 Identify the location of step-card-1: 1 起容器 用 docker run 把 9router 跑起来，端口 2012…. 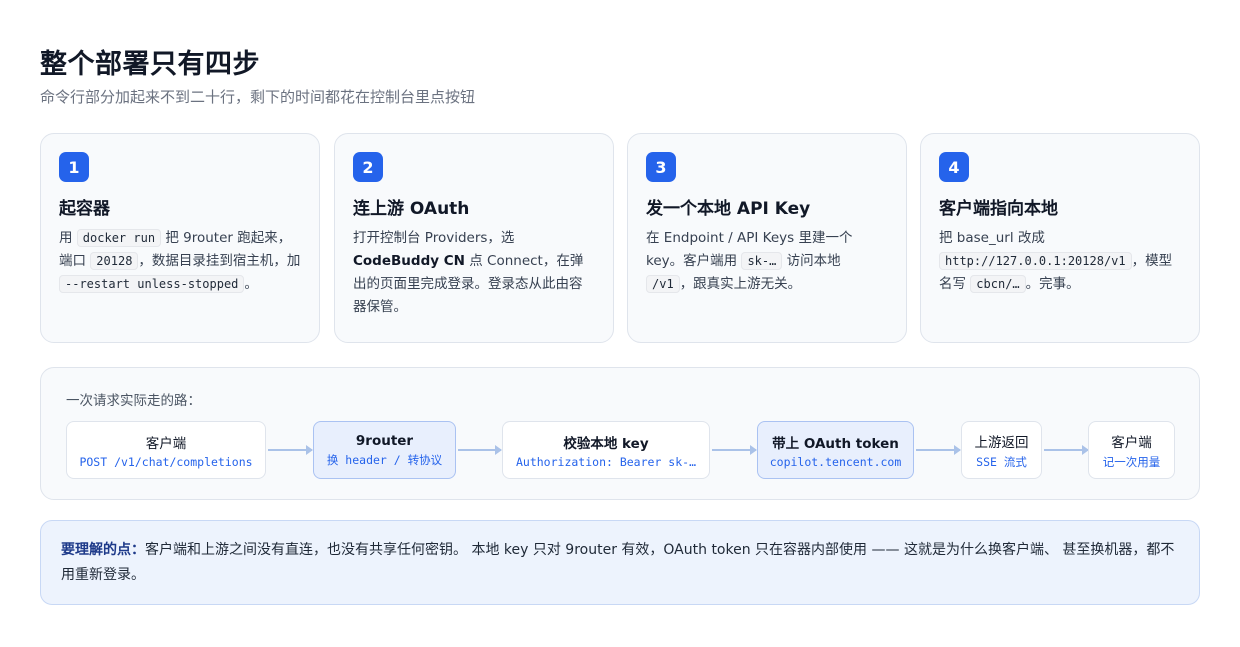
(180, 238).